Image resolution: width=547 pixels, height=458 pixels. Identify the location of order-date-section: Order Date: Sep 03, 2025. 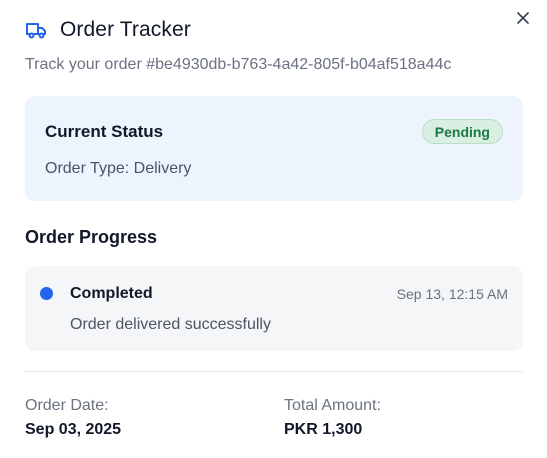
(73, 418).